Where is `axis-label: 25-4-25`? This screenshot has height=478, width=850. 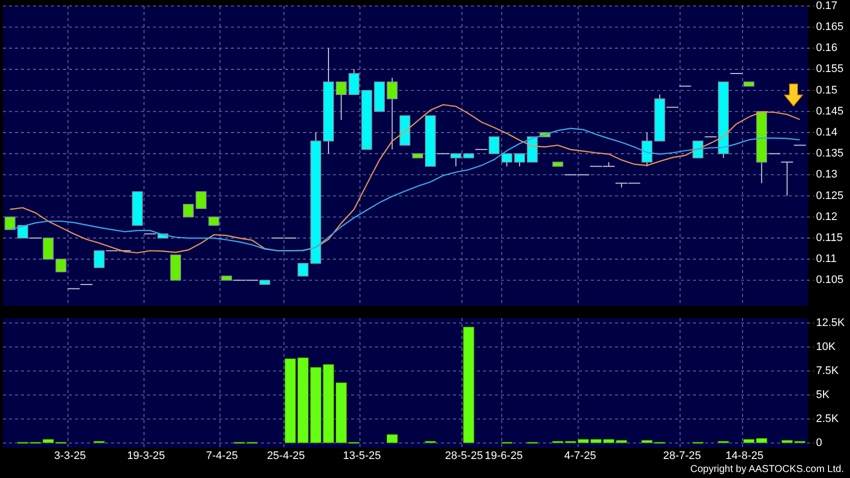
axis-label: 25-4-25 is located at coordinates (285, 456).